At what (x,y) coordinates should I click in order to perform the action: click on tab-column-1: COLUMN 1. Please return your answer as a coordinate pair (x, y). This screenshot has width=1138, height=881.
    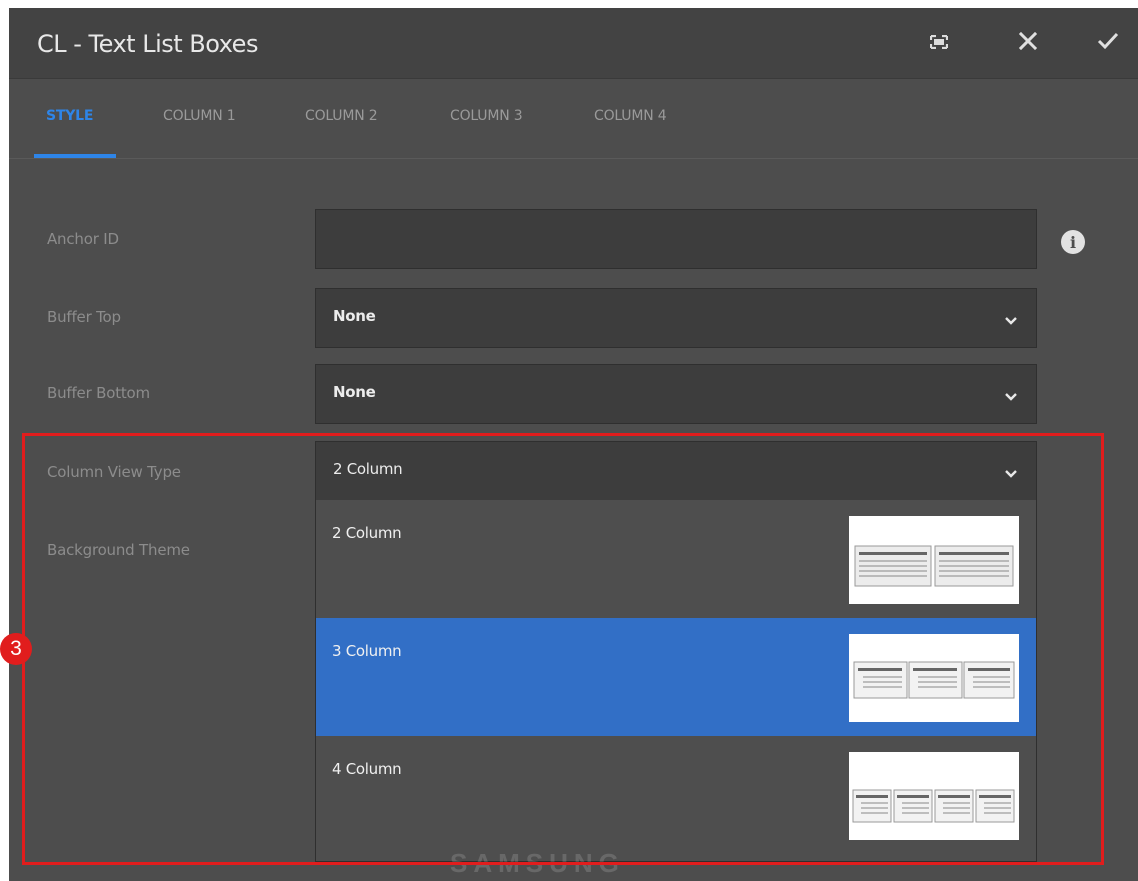
    Looking at the image, I should click on (199, 116).